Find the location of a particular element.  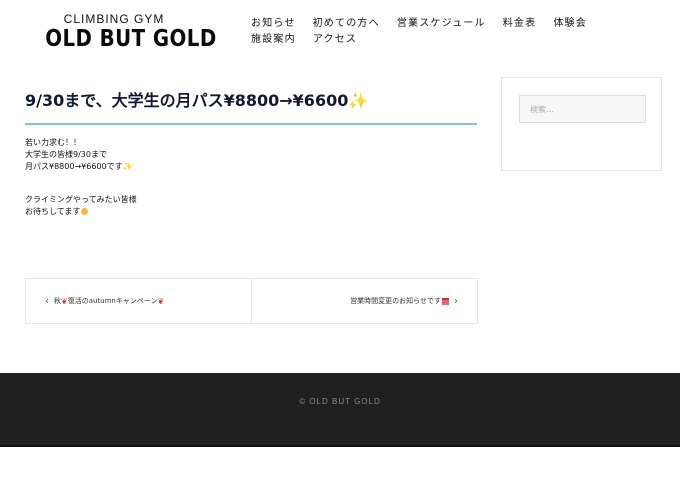

calendar-icon is located at coordinates (445, 301).